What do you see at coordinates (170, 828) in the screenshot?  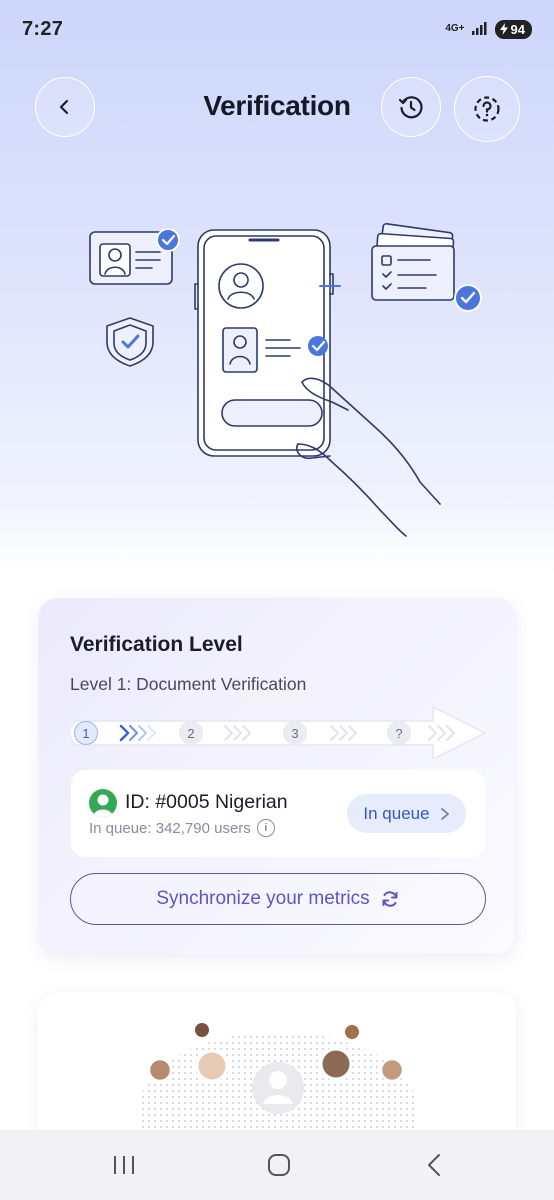 I see `queue-count-text: In queue: 342,790 users` at bounding box center [170, 828].